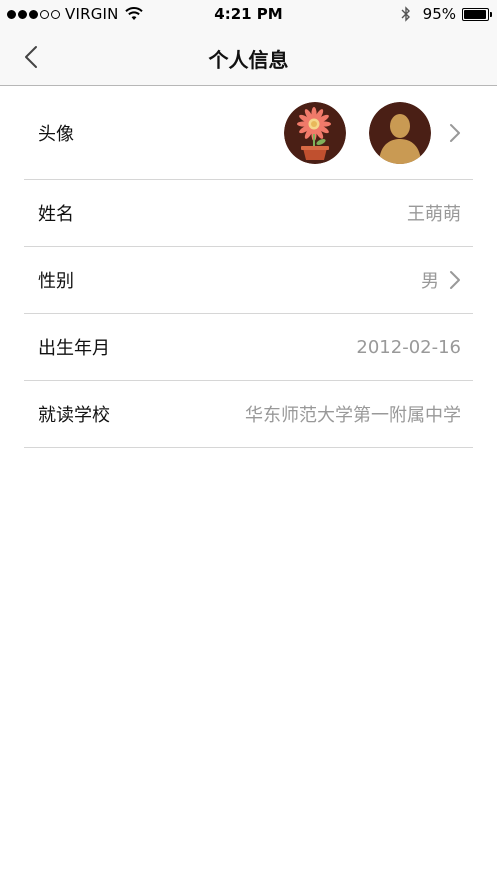 The width and height of the screenshot is (497, 883). Describe the element at coordinates (56, 134) in the screenshot. I see `row-label: 头像` at that location.